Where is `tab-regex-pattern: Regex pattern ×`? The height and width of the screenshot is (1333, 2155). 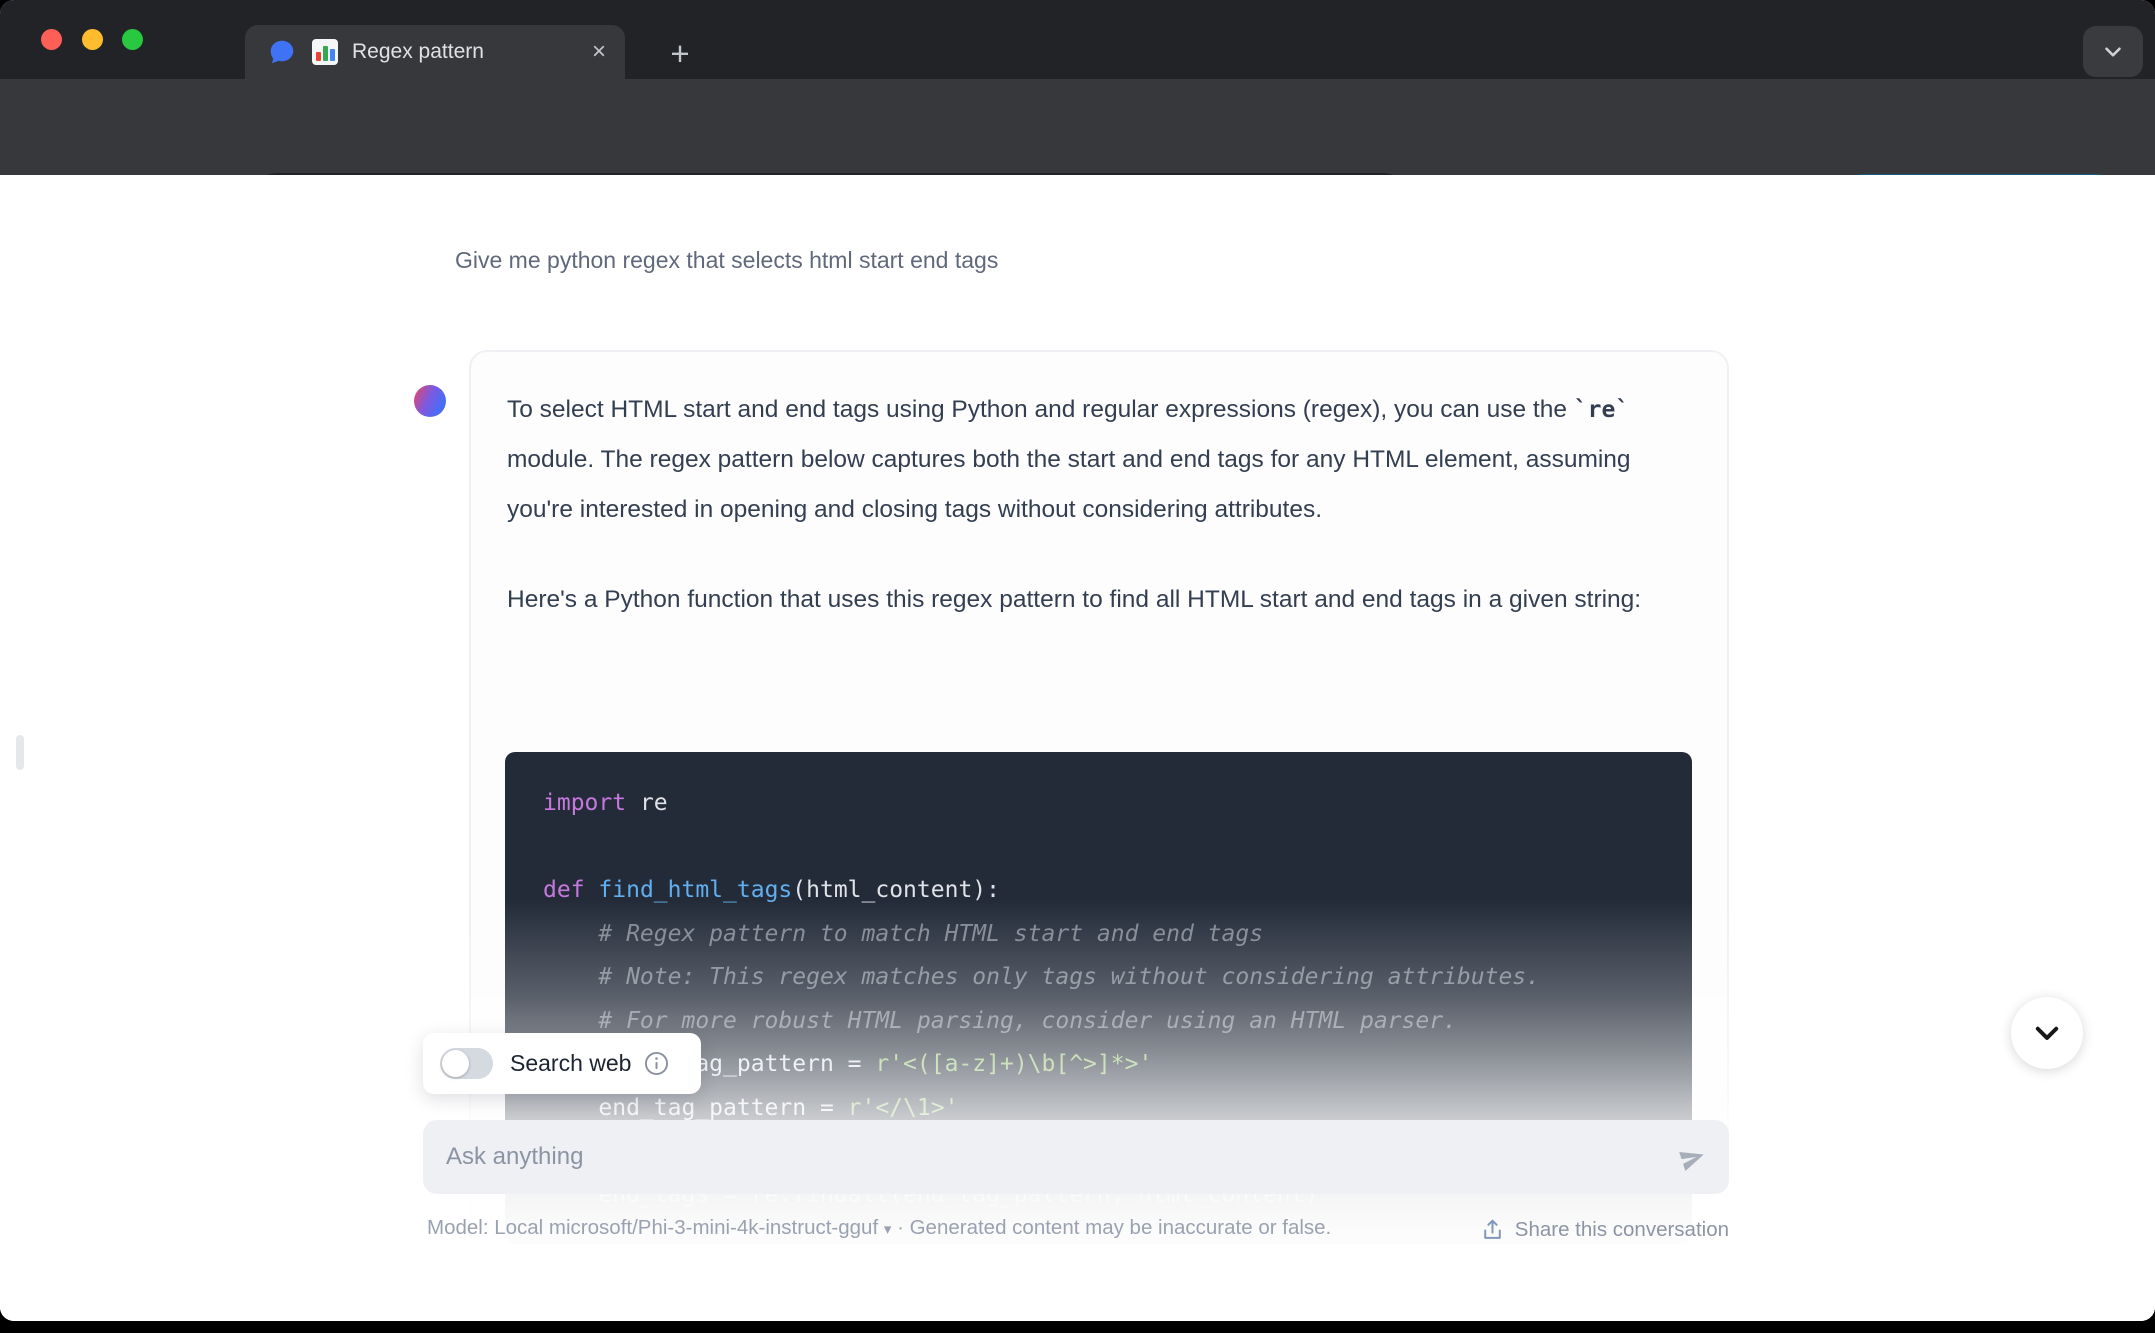 tab-regex-pattern: Regex pattern × is located at coordinates (435, 52).